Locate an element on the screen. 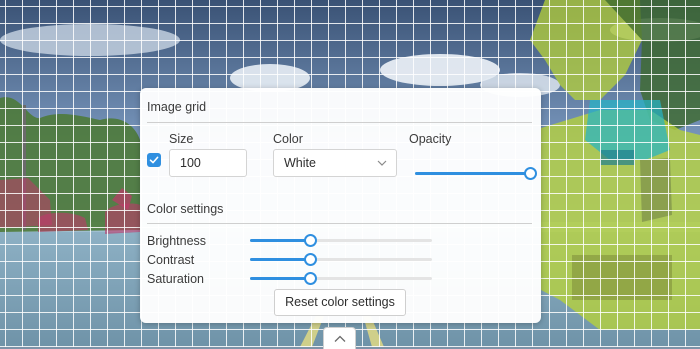 Image resolution: width=700 pixels, height=349 pixels. brightness-slider-fill is located at coordinates (280, 240).